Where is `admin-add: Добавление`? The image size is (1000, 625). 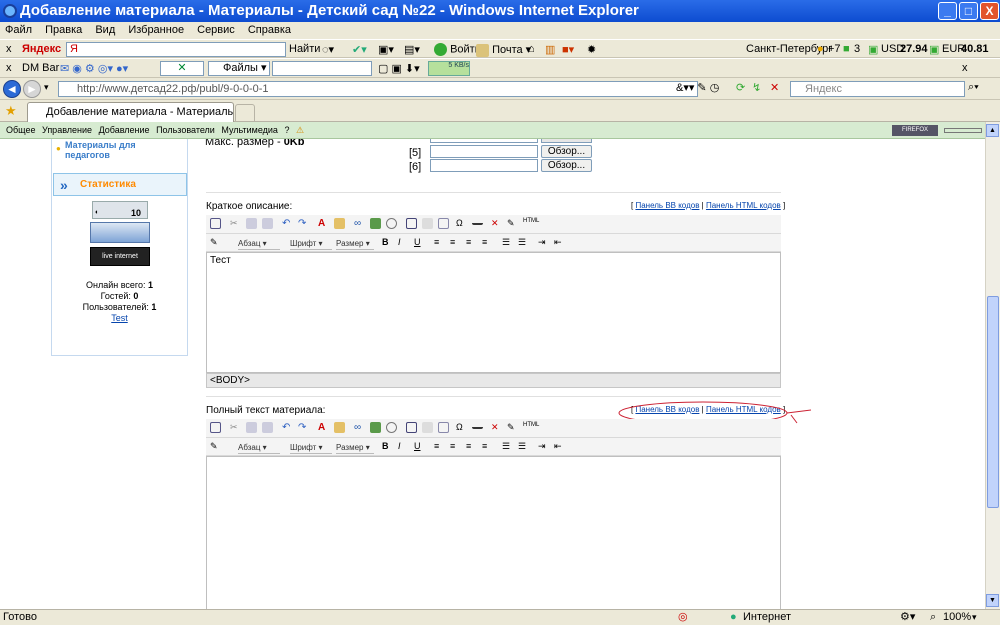 admin-add: Добавление is located at coordinates (124, 130).